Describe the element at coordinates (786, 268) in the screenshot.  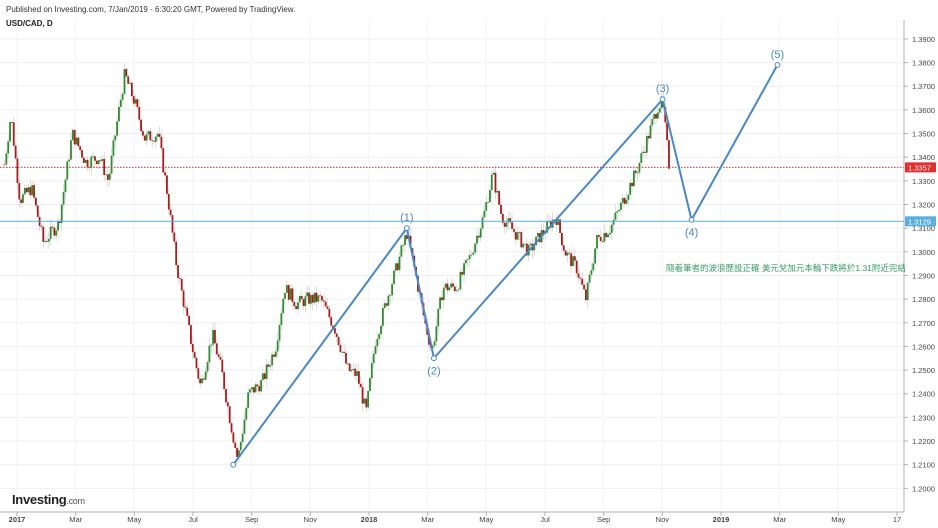
I see `wave-annotation: 隨着筆者的波浪歷設正確 美元兌加元本輪下跌將於1.31附近完結` at that location.